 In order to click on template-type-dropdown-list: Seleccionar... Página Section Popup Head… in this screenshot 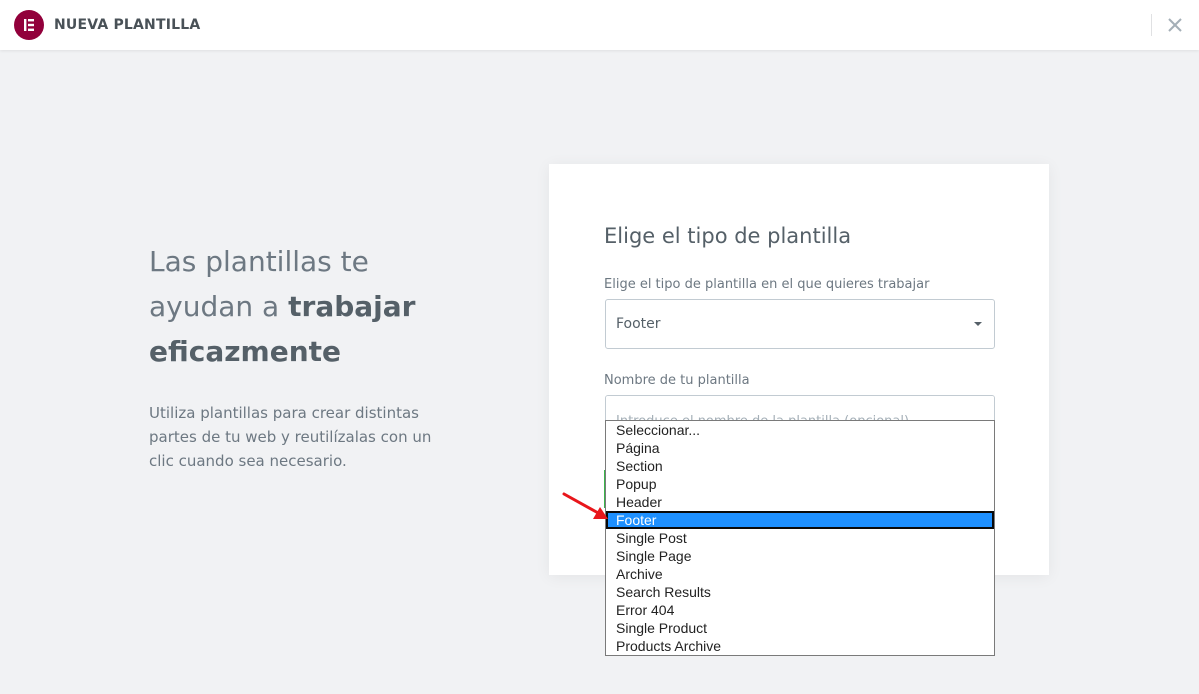, I will do `click(800, 538)`.